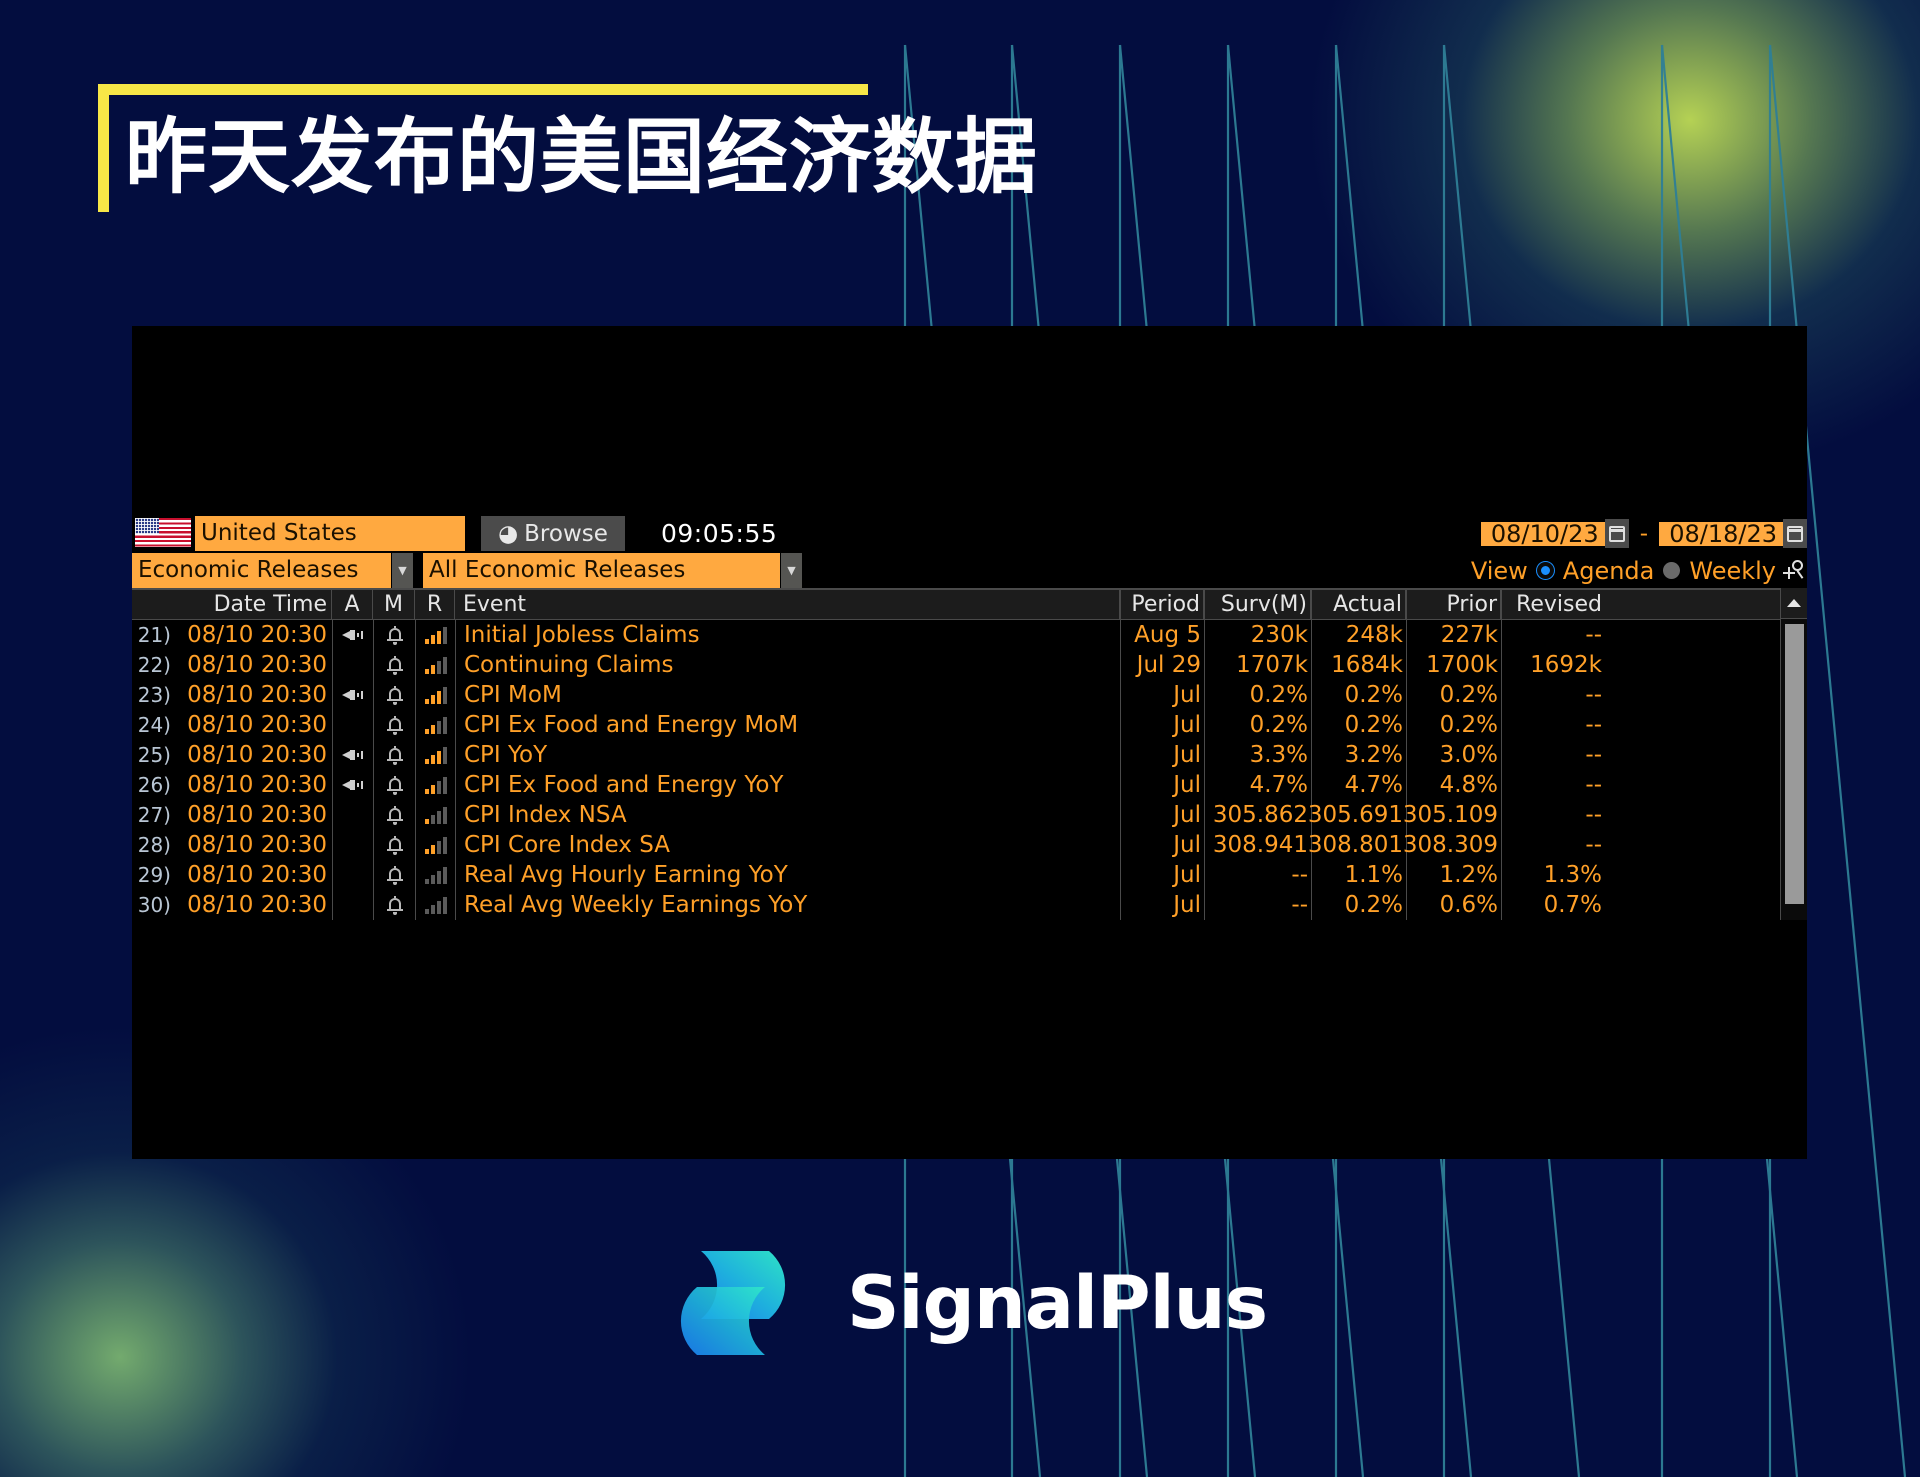  What do you see at coordinates (1257, 845) in the screenshot?
I see `cell-survey: 308.941` at bounding box center [1257, 845].